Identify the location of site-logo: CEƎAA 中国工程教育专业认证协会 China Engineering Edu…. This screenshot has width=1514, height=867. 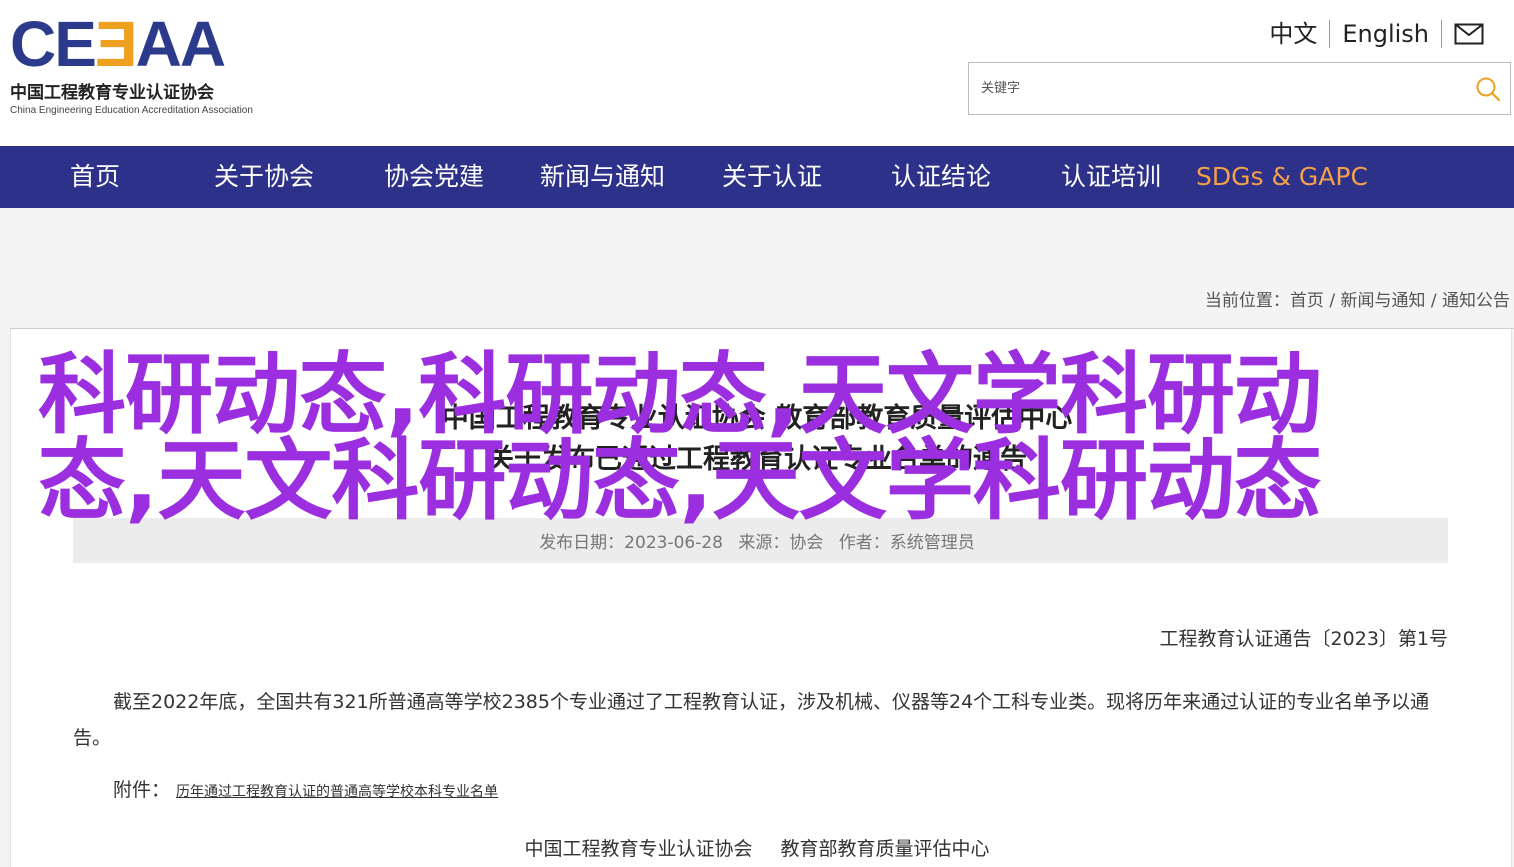
(140, 64).